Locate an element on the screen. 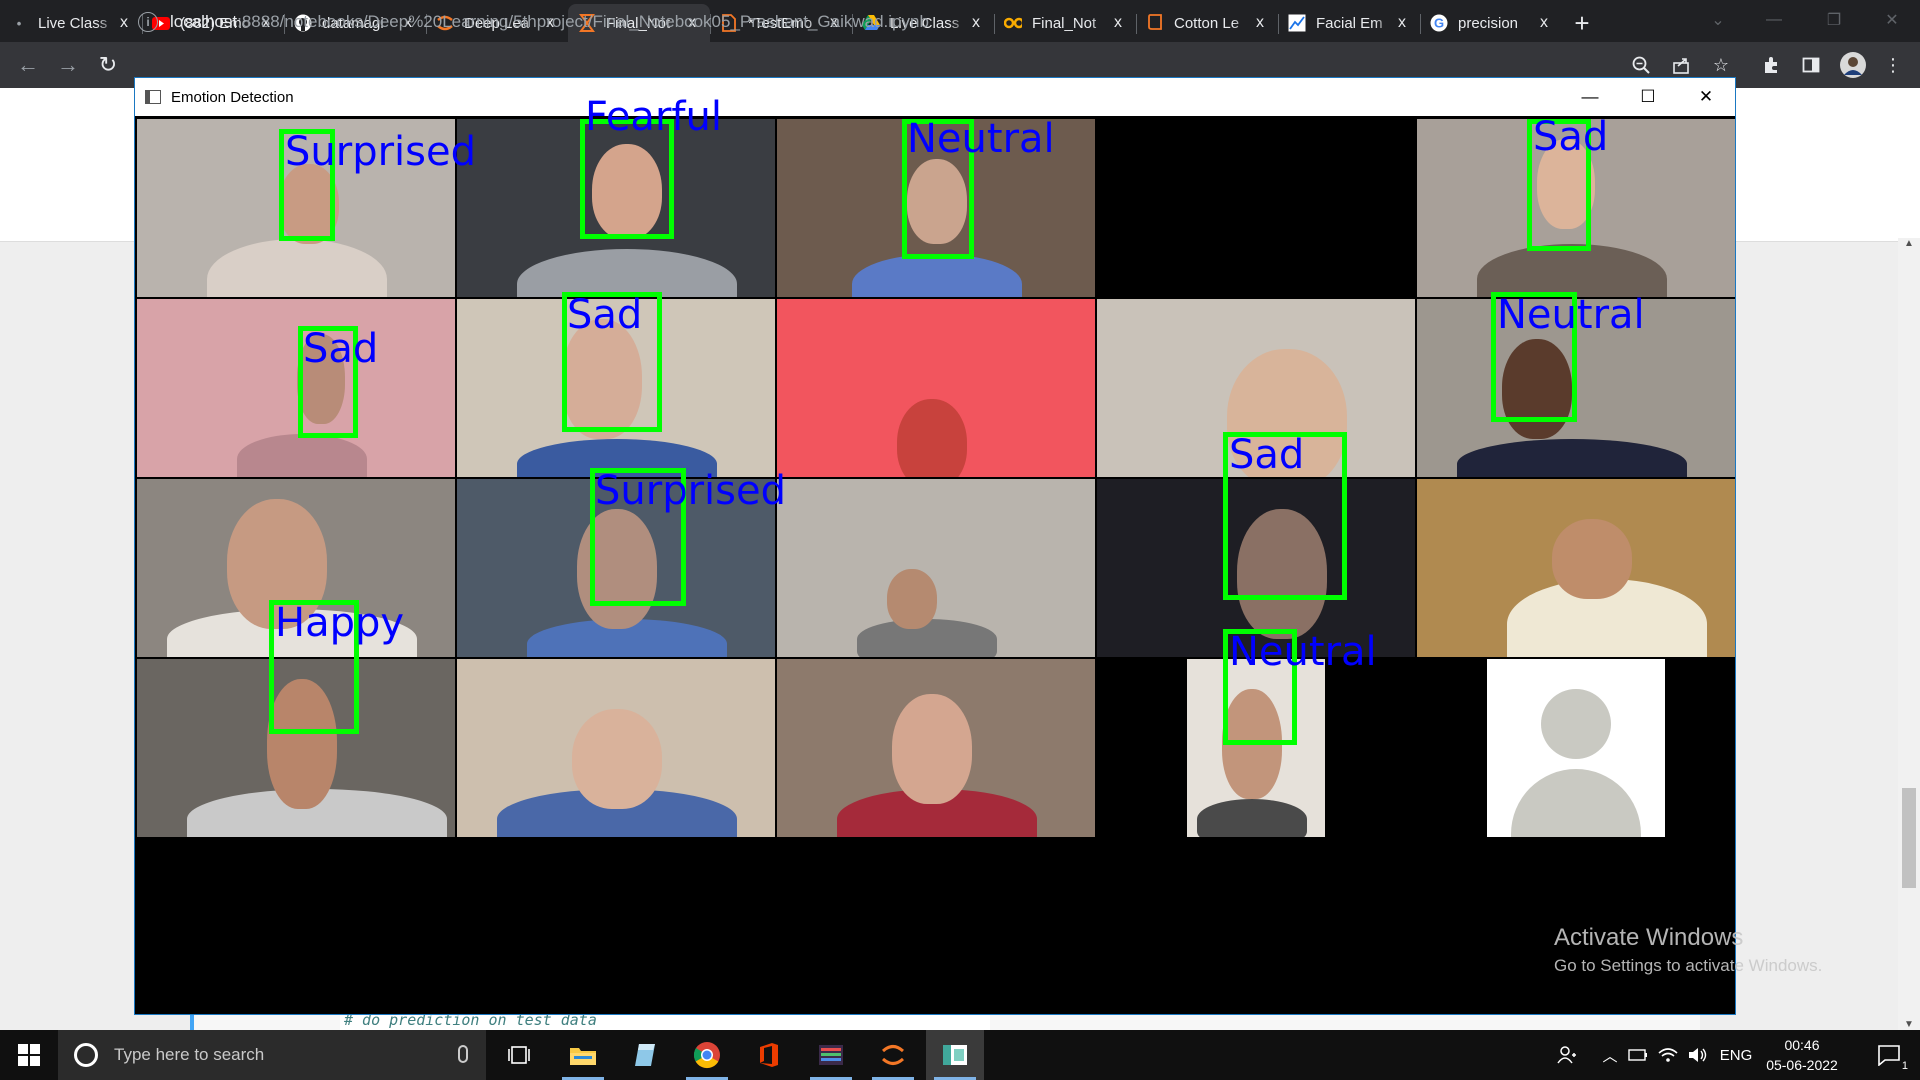 The image size is (1920, 1080). task-view-icon is located at coordinates (519, 1055).